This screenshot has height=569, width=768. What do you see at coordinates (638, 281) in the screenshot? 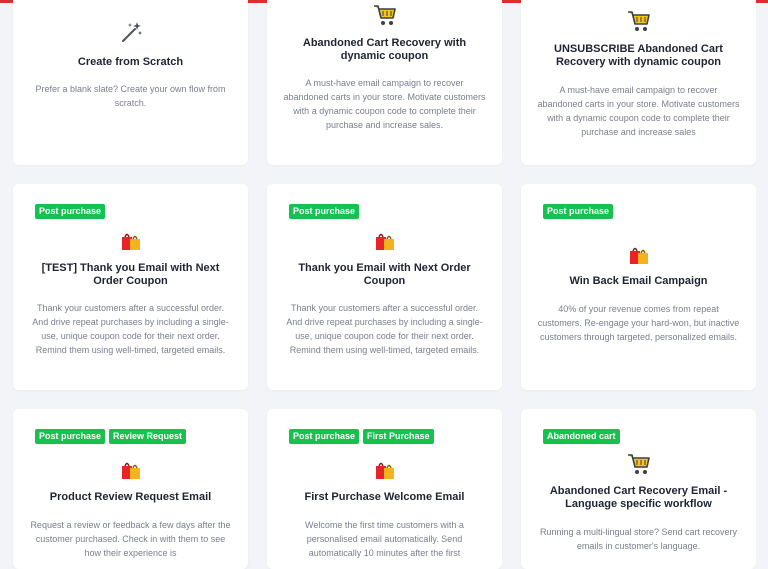
I see `card-title: Win Back Email Campaign` at bounding box center [638, 281].